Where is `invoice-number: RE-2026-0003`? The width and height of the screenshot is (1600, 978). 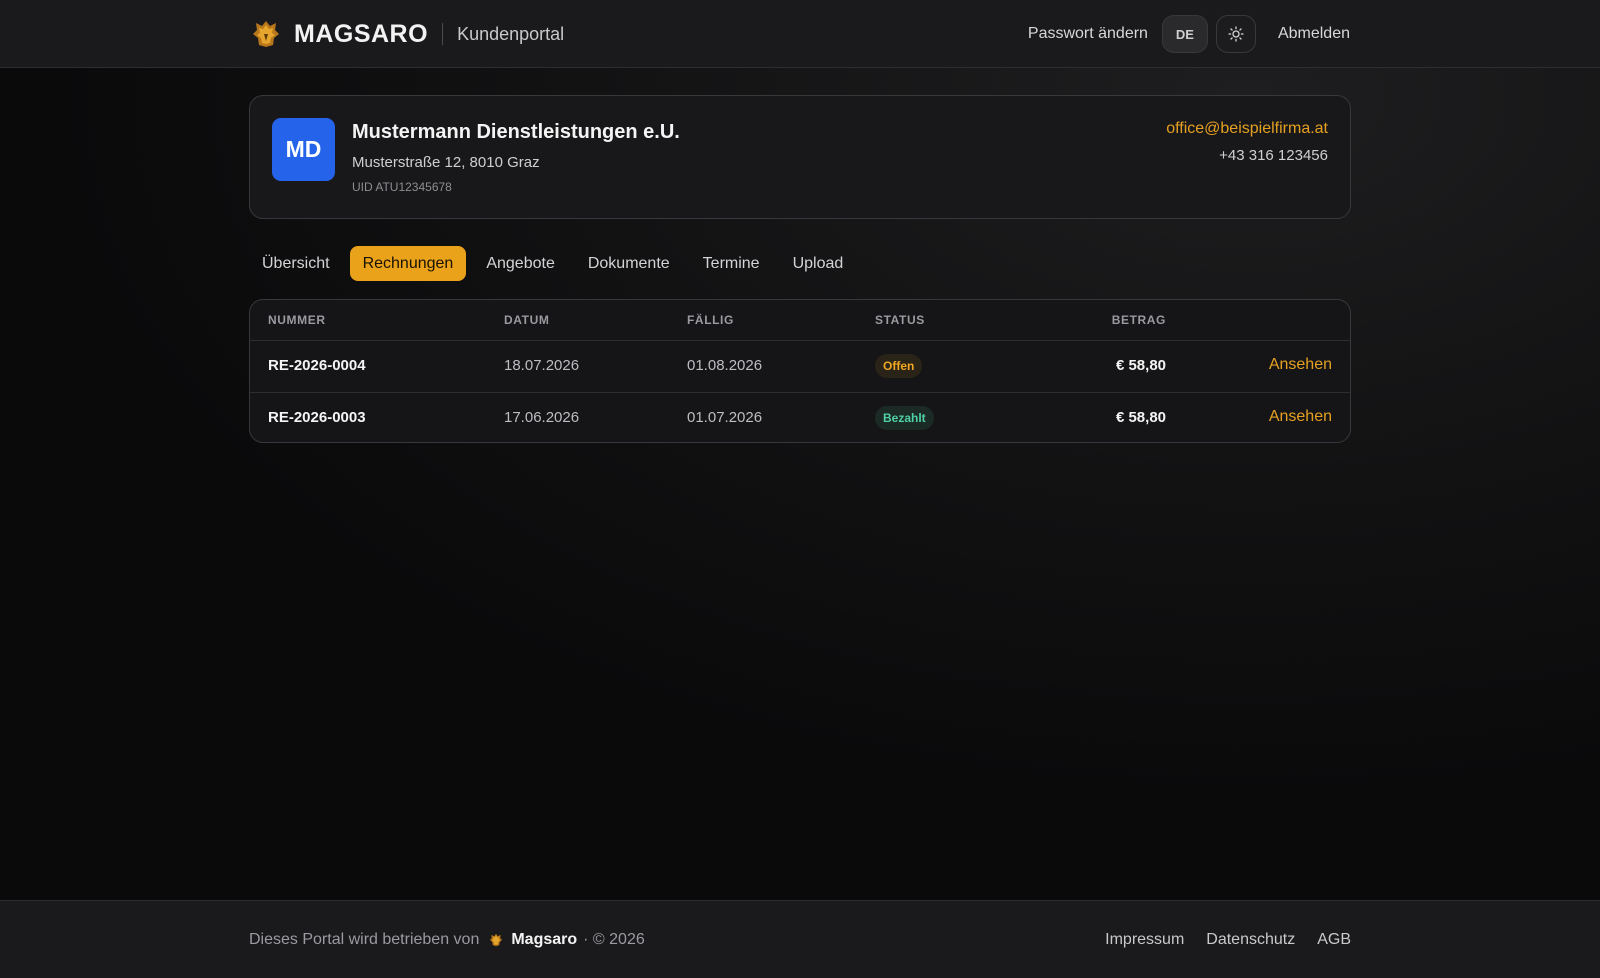 invoice-number: RE-2026-0003 is located at coordinates (317, 417).